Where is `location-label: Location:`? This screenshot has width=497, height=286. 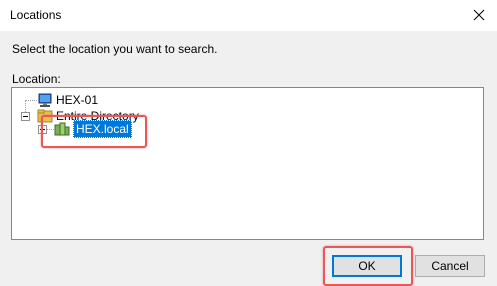
location-label: Location: is located at coordinates (36, 79).